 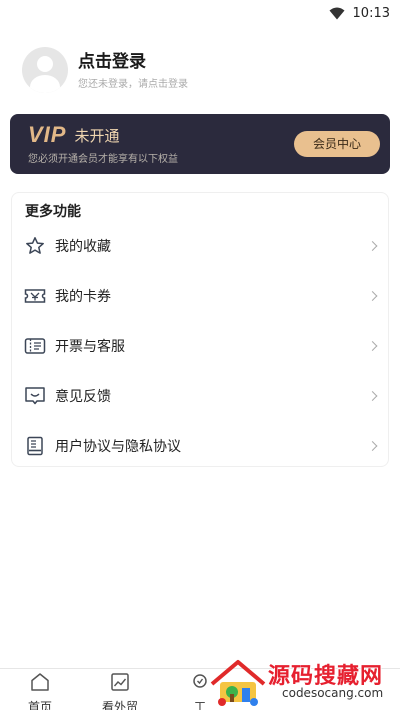 I want to click on watermark: 源码搜藏网 codesocang.com, so click(x=300, y=681).